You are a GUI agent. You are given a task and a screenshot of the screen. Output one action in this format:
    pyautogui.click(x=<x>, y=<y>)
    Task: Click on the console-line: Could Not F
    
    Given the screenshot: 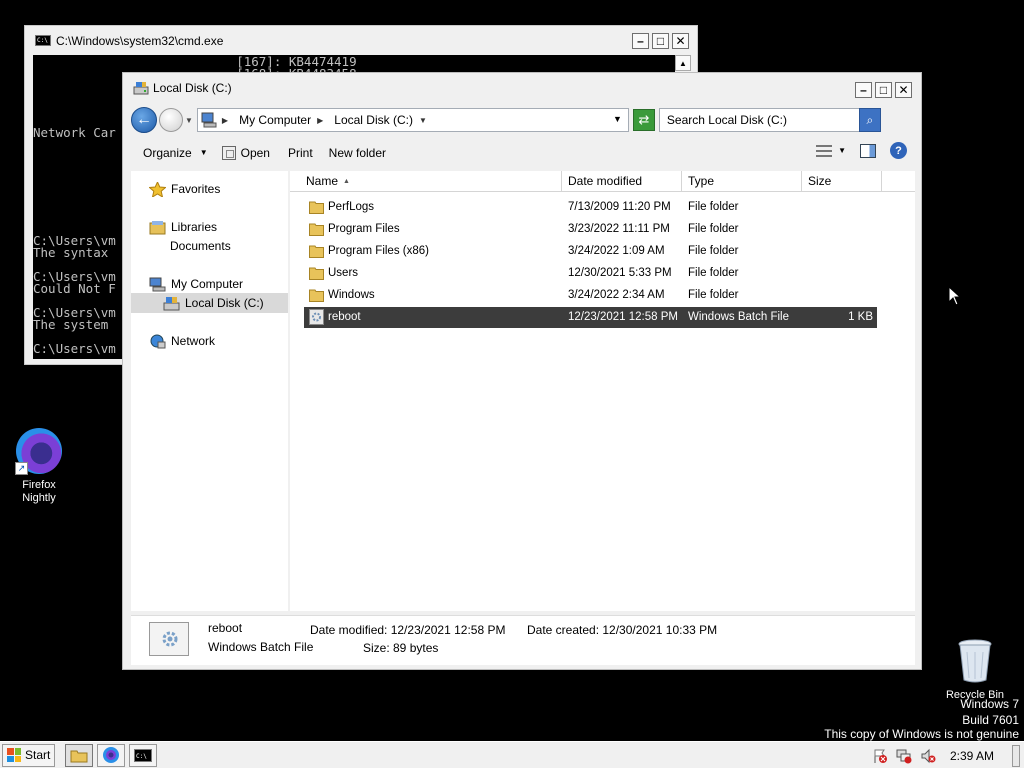 What is the action you would take?
    pyautogui.click(x=74, y=288)
    